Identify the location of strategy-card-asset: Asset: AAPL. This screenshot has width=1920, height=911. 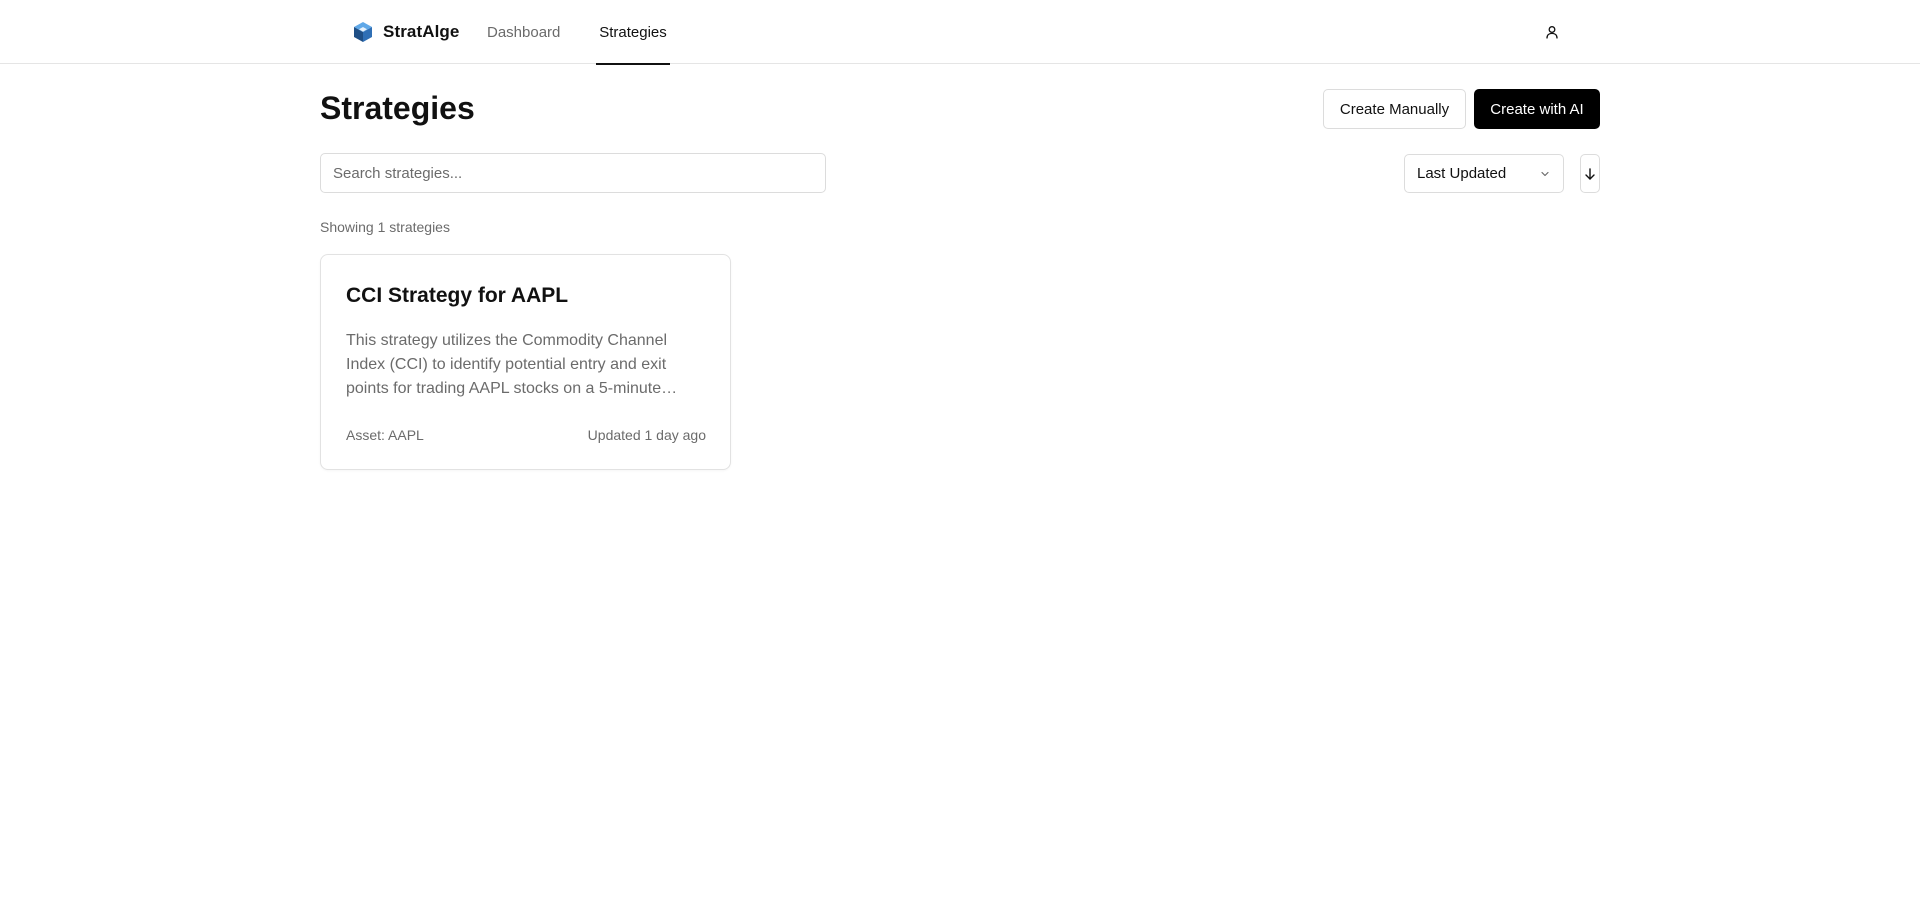
(385, 435).